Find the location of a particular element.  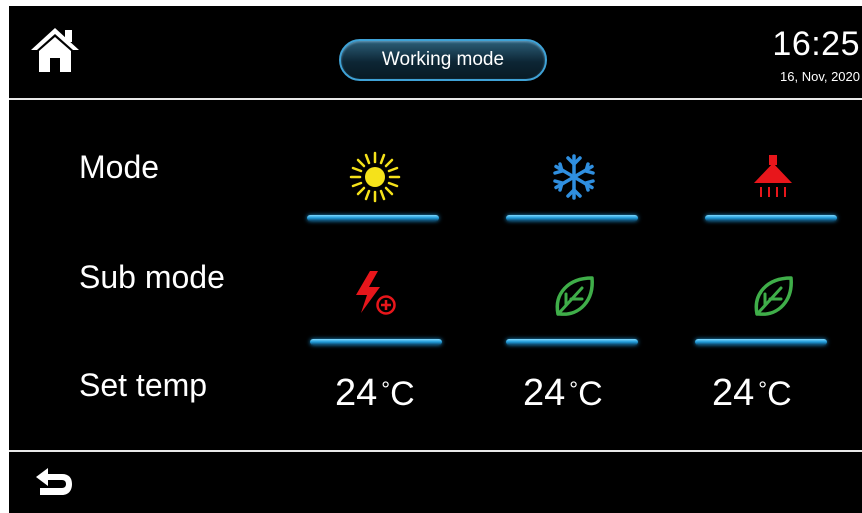

boost-lightning-icon is located at coordinates (376, 293).